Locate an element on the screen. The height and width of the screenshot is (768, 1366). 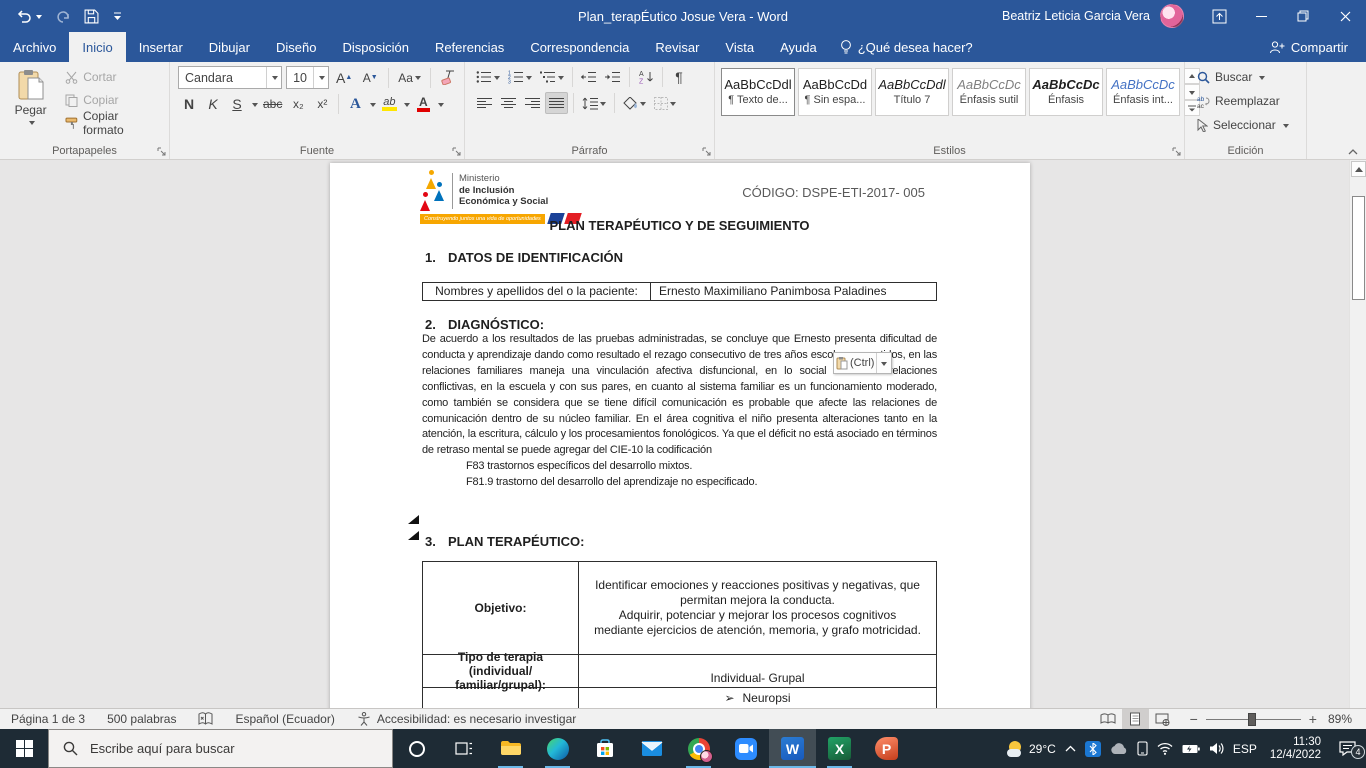
font-color-button: A is located at coordinates (423, 104).